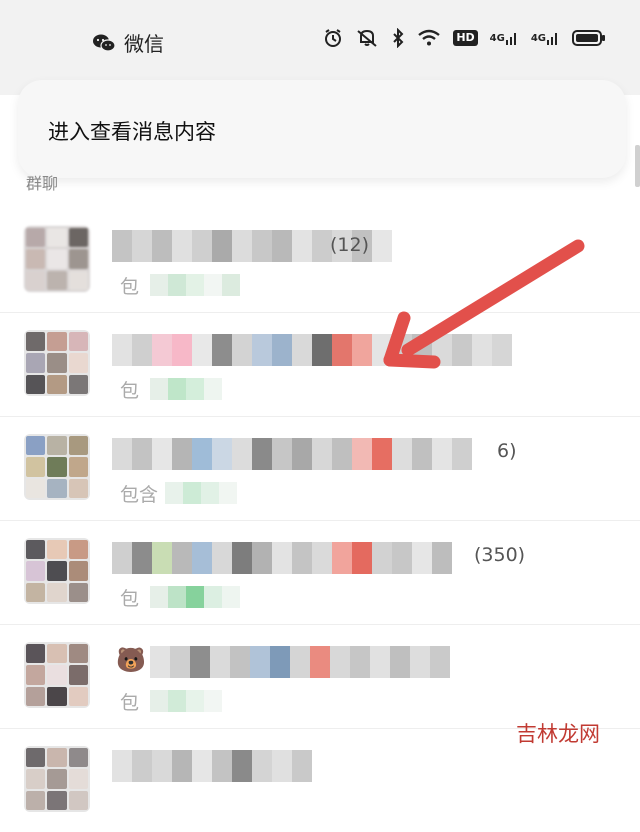 Image resolution: width=640 pixels, height=832 pixels. Describe the element at coordinates (398, 38) in the screenshot. I see `bluetooth-icon` at that location.